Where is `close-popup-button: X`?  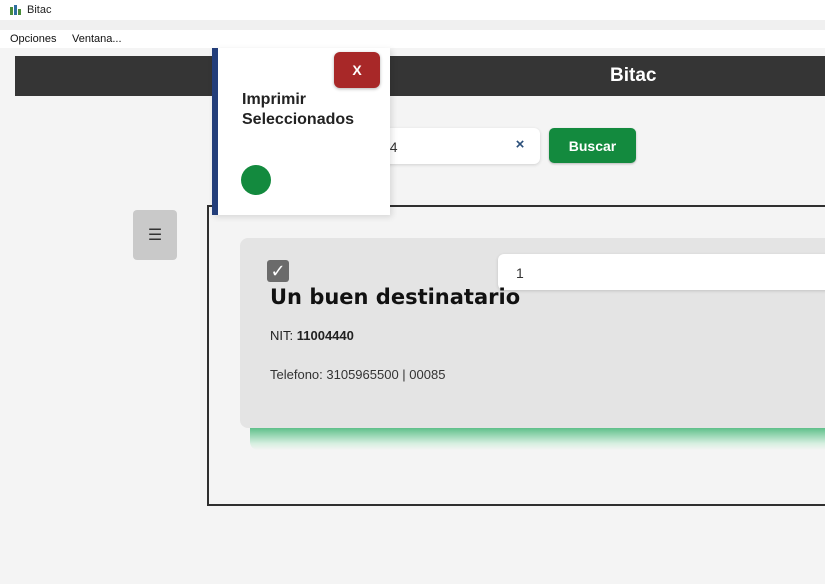
close-popup-button: X is located at coordinates (357, 70).